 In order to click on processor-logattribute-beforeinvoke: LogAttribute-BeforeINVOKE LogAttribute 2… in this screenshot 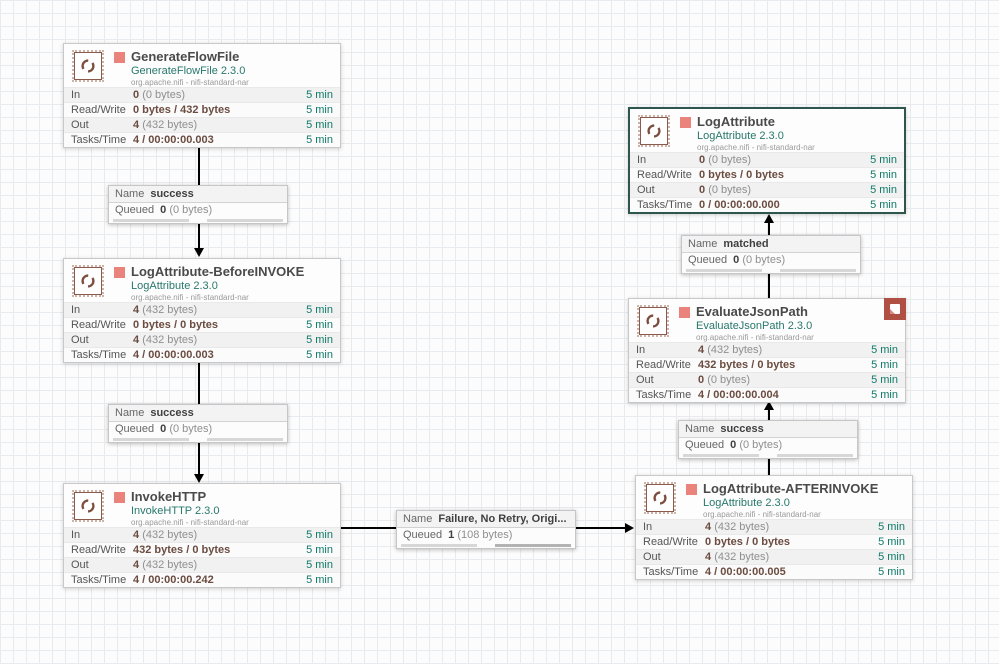, I will do `click(202, 310)`.